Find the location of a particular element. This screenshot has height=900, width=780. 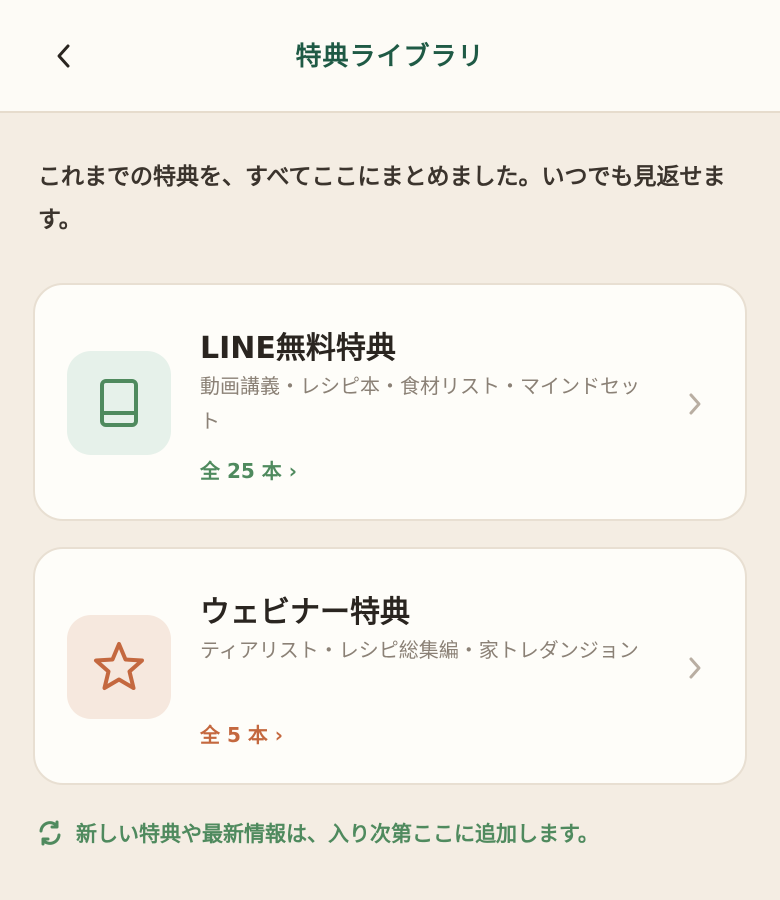

header-bar: 特典ライブラリ is located at coordinates (390, 56).